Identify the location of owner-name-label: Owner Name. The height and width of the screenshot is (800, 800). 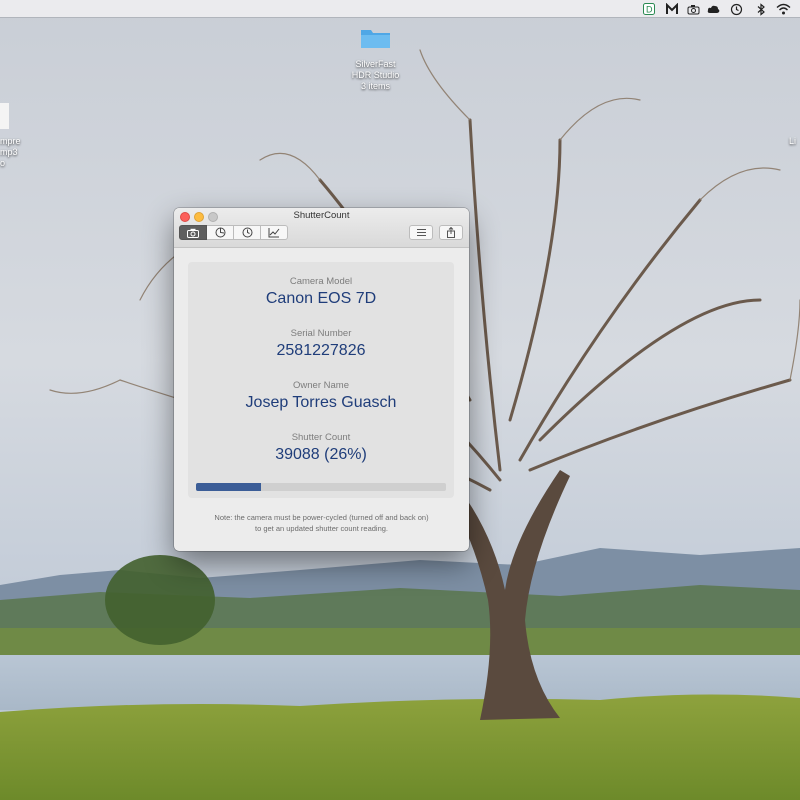
(321, 385).